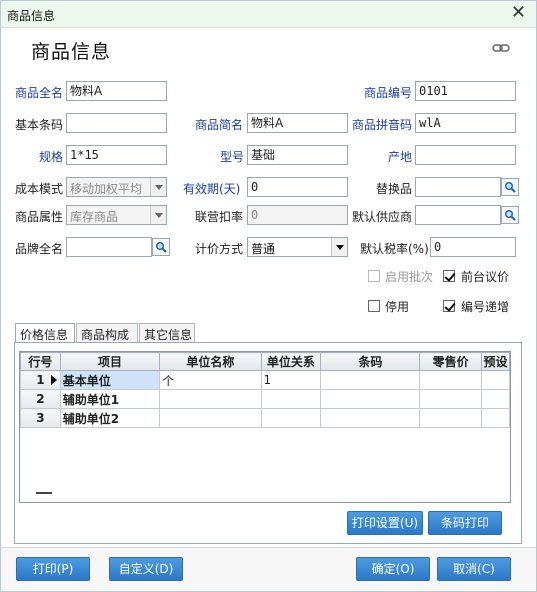 The height and width of the screenshot is (592, 537). What do you see at coordinates (297, 123) in the screenshot?
I see `short-name-input: 物料A` at bounding box center [297, 123].